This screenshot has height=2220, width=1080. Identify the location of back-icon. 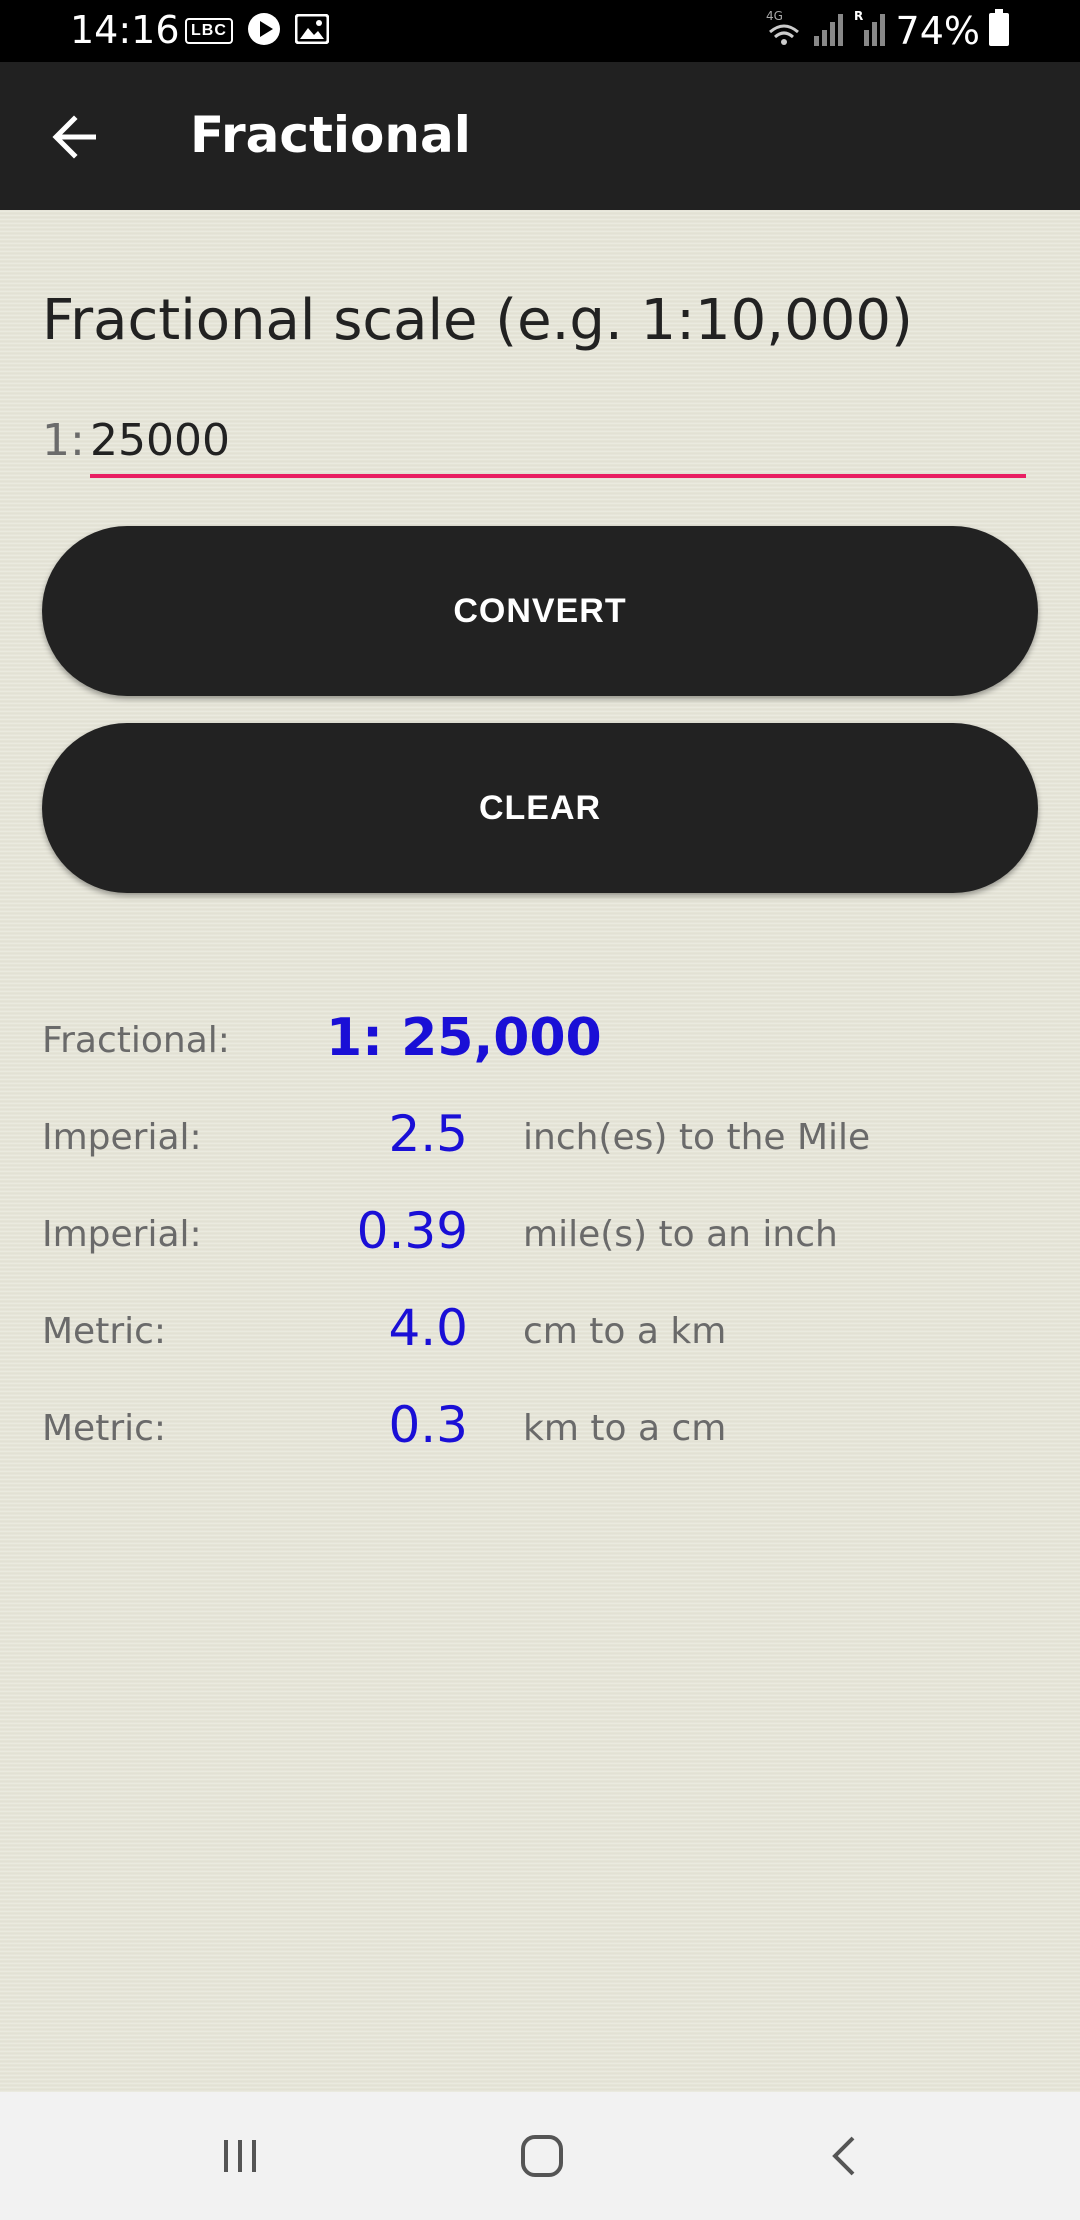
(843, 2156).